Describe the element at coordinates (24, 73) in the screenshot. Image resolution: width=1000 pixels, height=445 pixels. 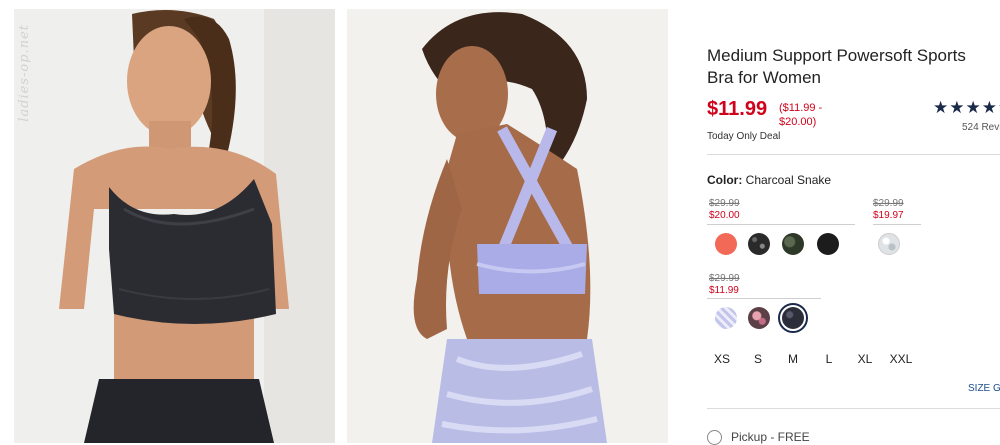
I see `watermark-text: ladies-op.net` at that location.